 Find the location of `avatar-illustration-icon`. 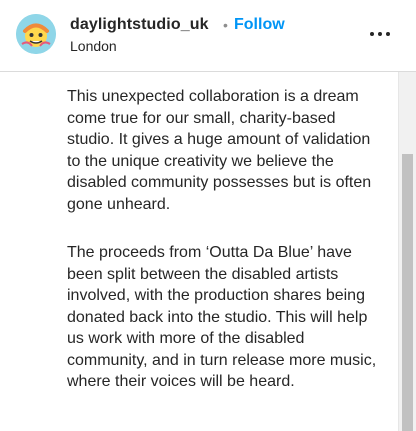

avatar-illustration-icon is located at coordinates (36, 34).